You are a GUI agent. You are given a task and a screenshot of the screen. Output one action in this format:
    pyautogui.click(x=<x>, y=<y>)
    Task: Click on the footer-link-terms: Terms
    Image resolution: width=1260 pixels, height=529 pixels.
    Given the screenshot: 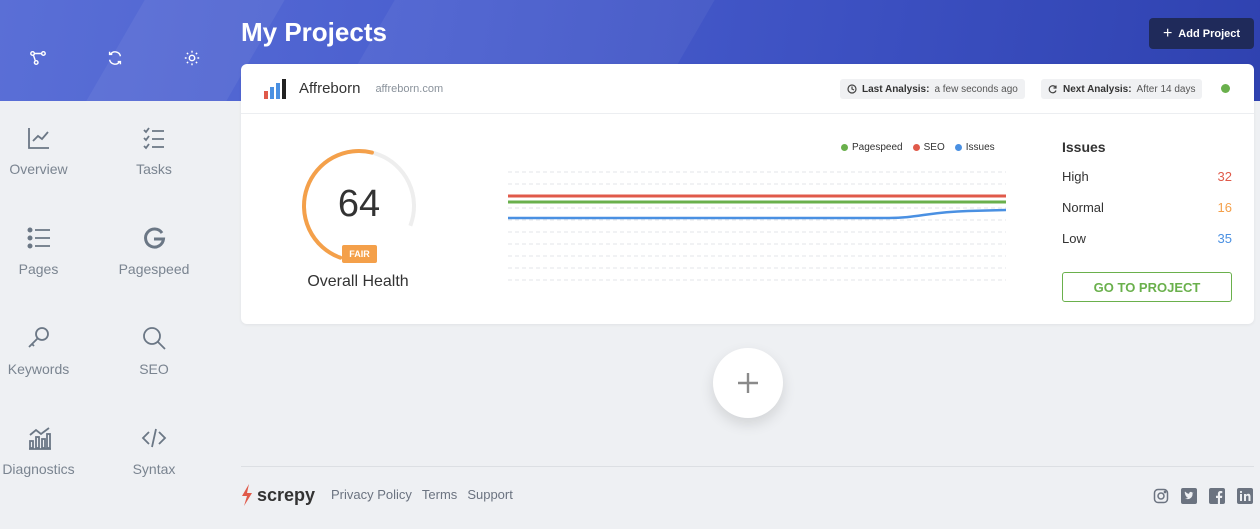 What is the action you would take?
    pyautogui.click(x=439, y=494)
    